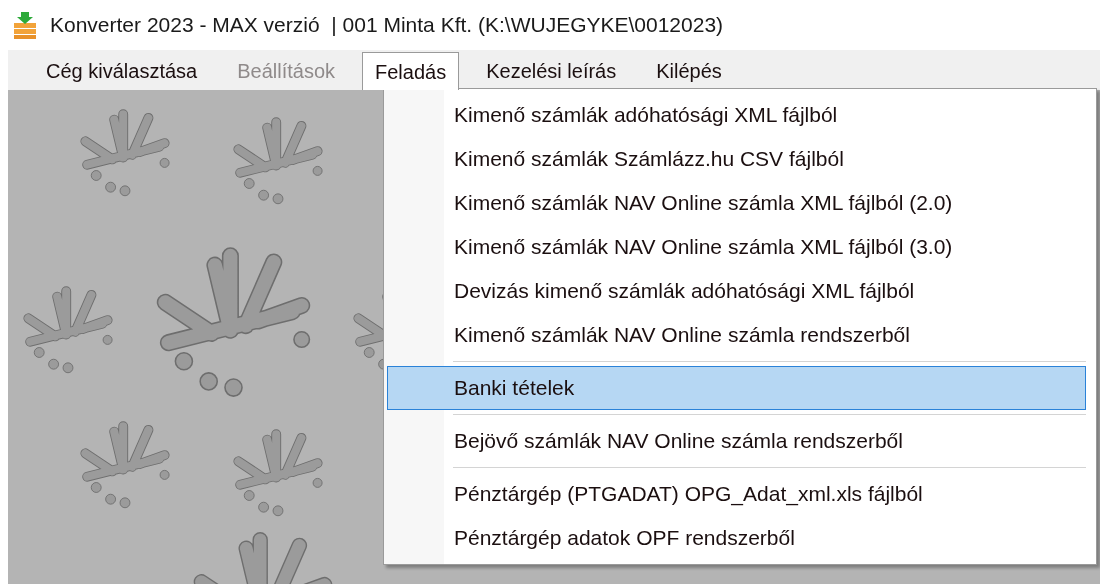 The height and width of the screenshot is (584, 1100). What do you see at coordinates (736, 335) in the screenshot?
I see `dropdown-item: Kimenő számlák NAV Online számla rendszerből` at bounding box center [736, 335].